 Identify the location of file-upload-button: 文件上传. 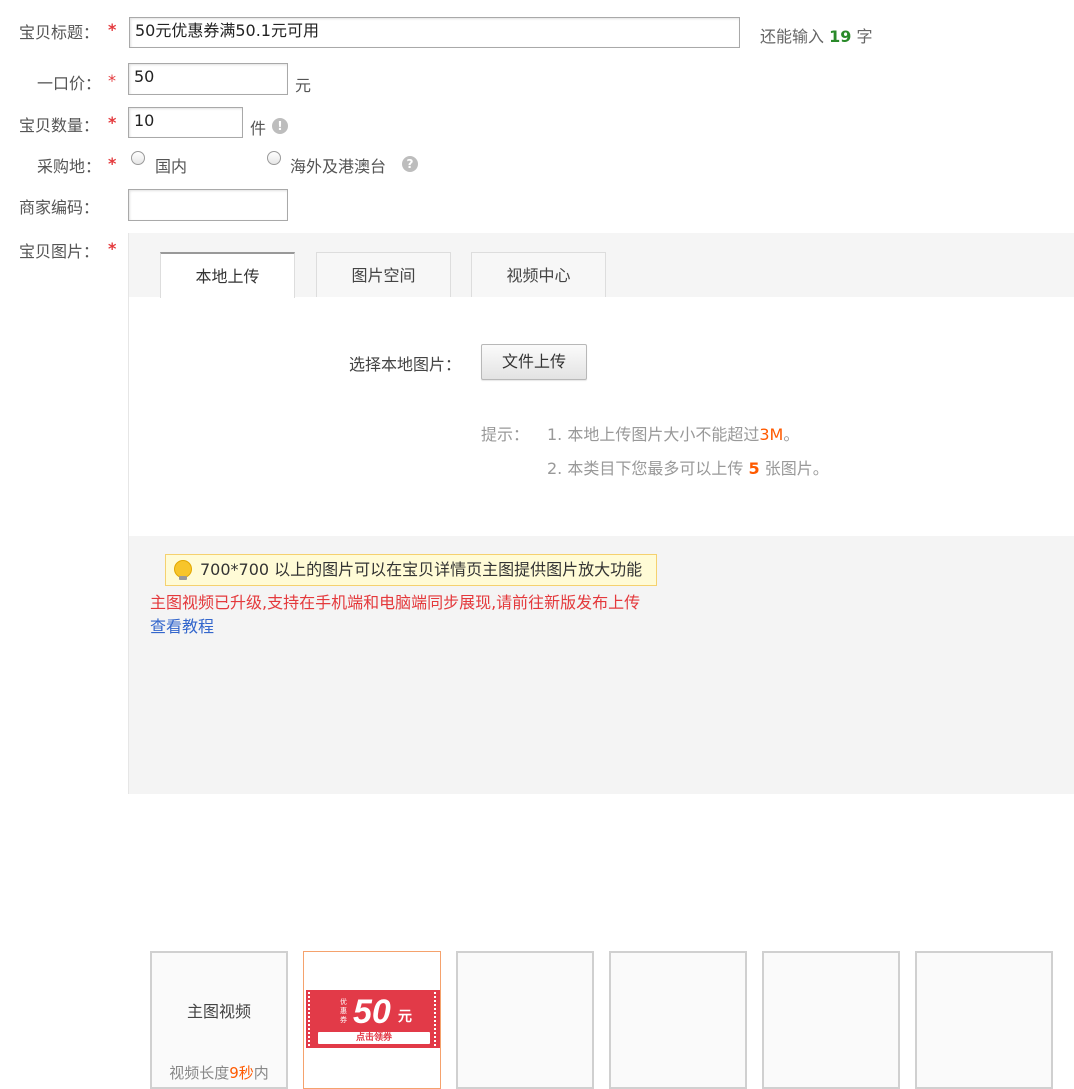
(534, 362).